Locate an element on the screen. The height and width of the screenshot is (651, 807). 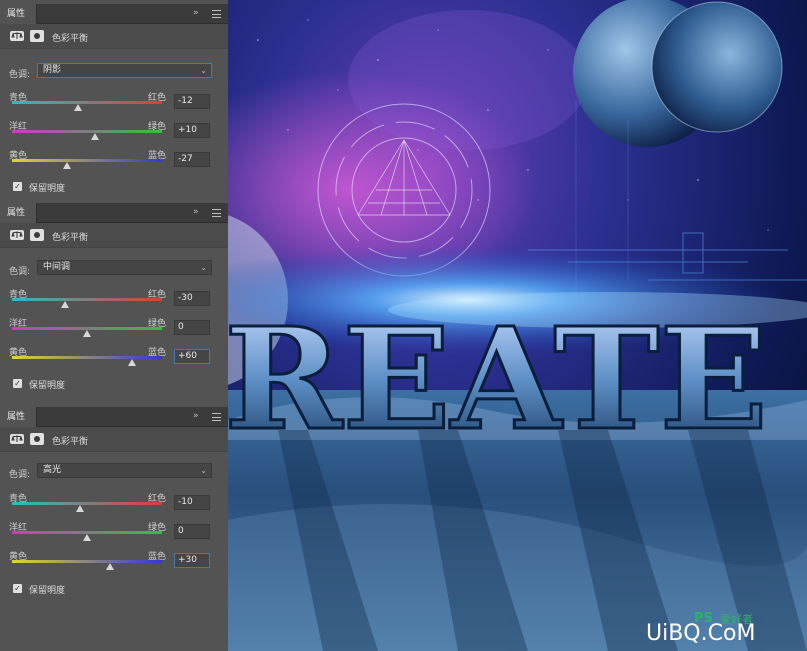
tone-value: 阴影 is located at coordinates (52, 70).